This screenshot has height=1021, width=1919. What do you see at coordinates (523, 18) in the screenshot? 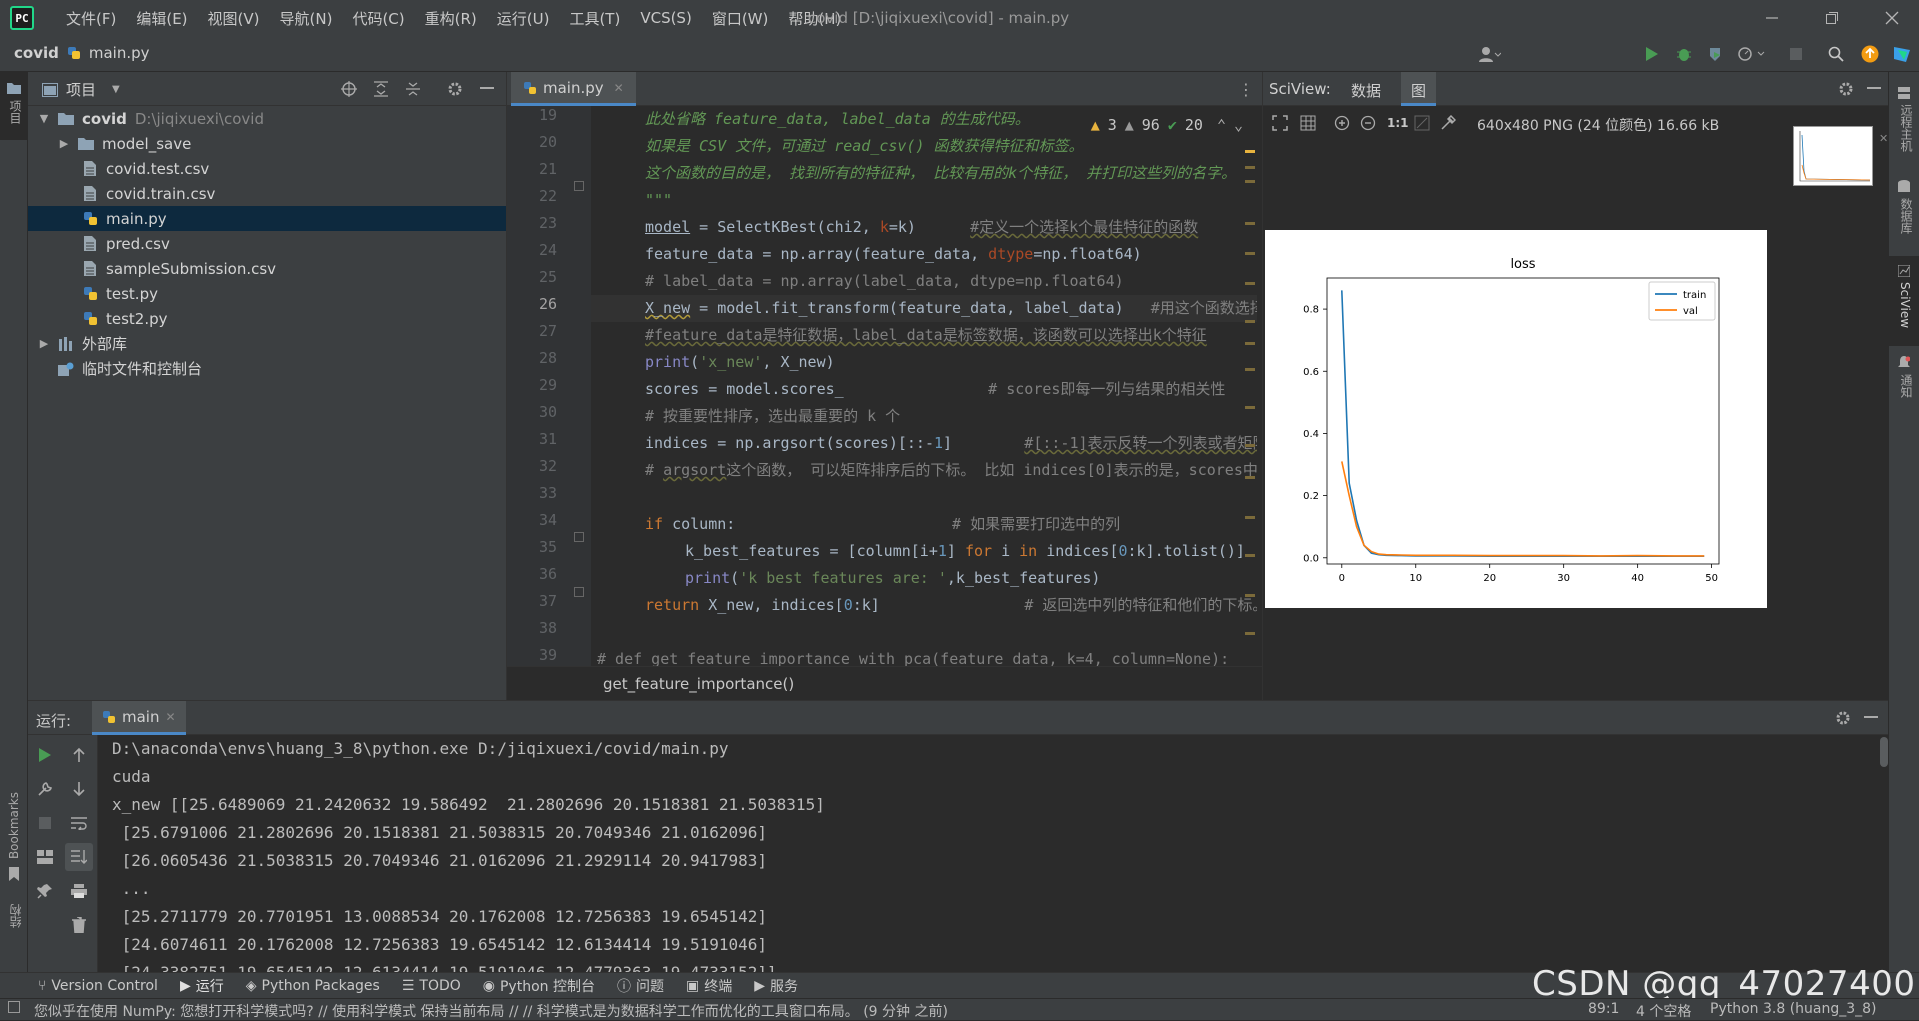
I see `menu-run: 运行(U)` at bounding box center [523, 18].